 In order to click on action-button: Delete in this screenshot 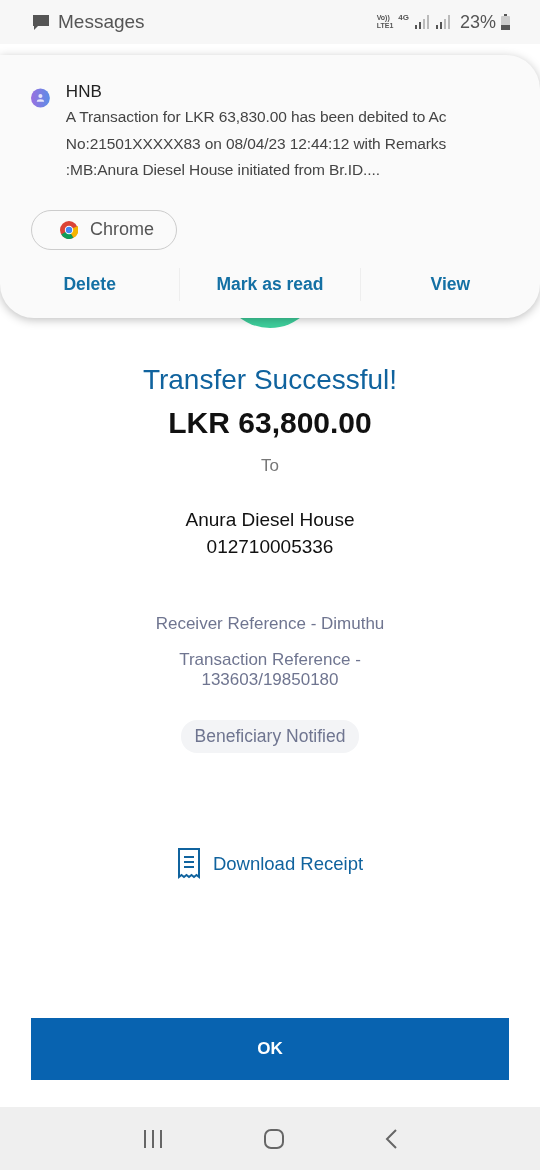, I will do `click(90, 284)`.